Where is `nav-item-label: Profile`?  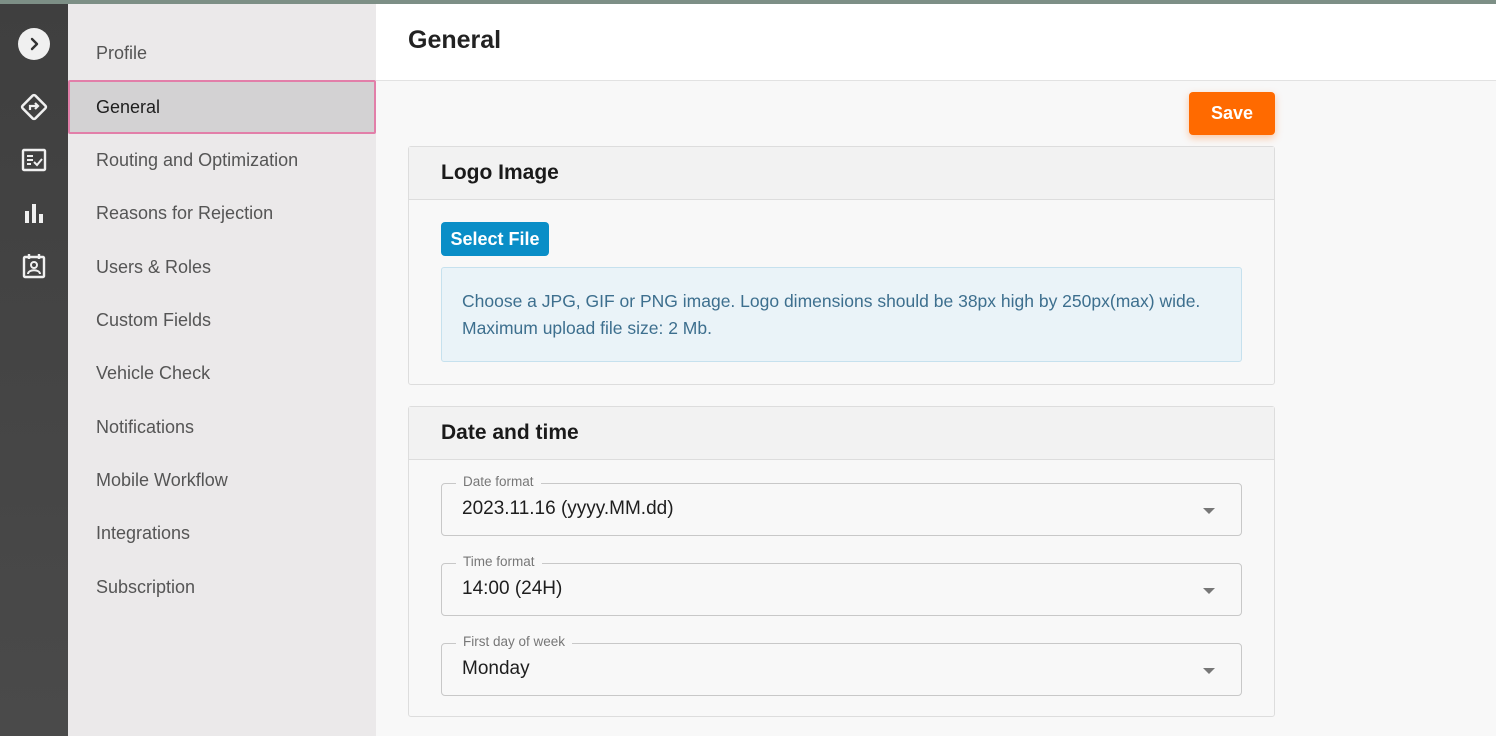
nav-item-label: Profile is located at coordinates (122, 52).